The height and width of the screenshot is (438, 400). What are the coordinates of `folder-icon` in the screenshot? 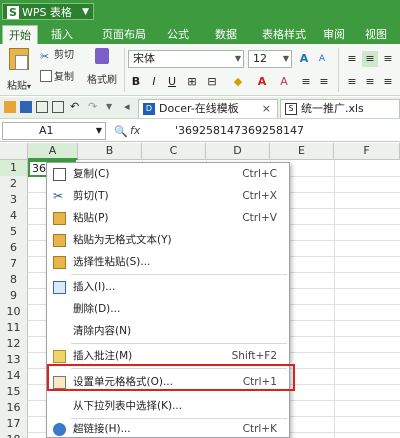 It's located at (10, 107).